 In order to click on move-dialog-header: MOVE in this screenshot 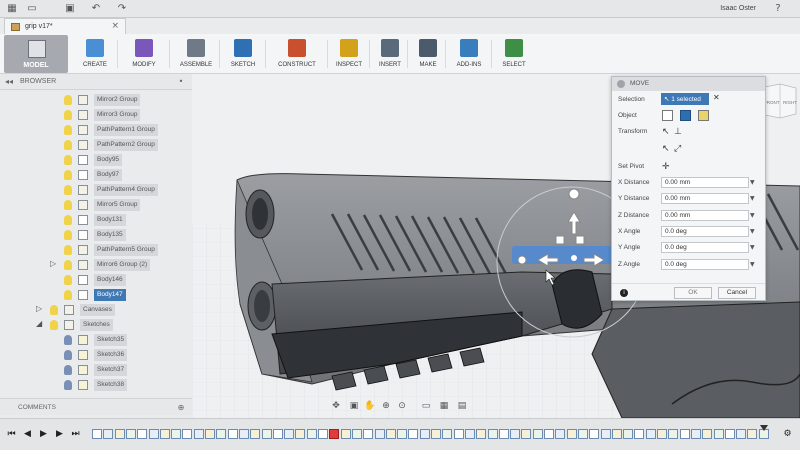, I will do `click(688, 84)`.